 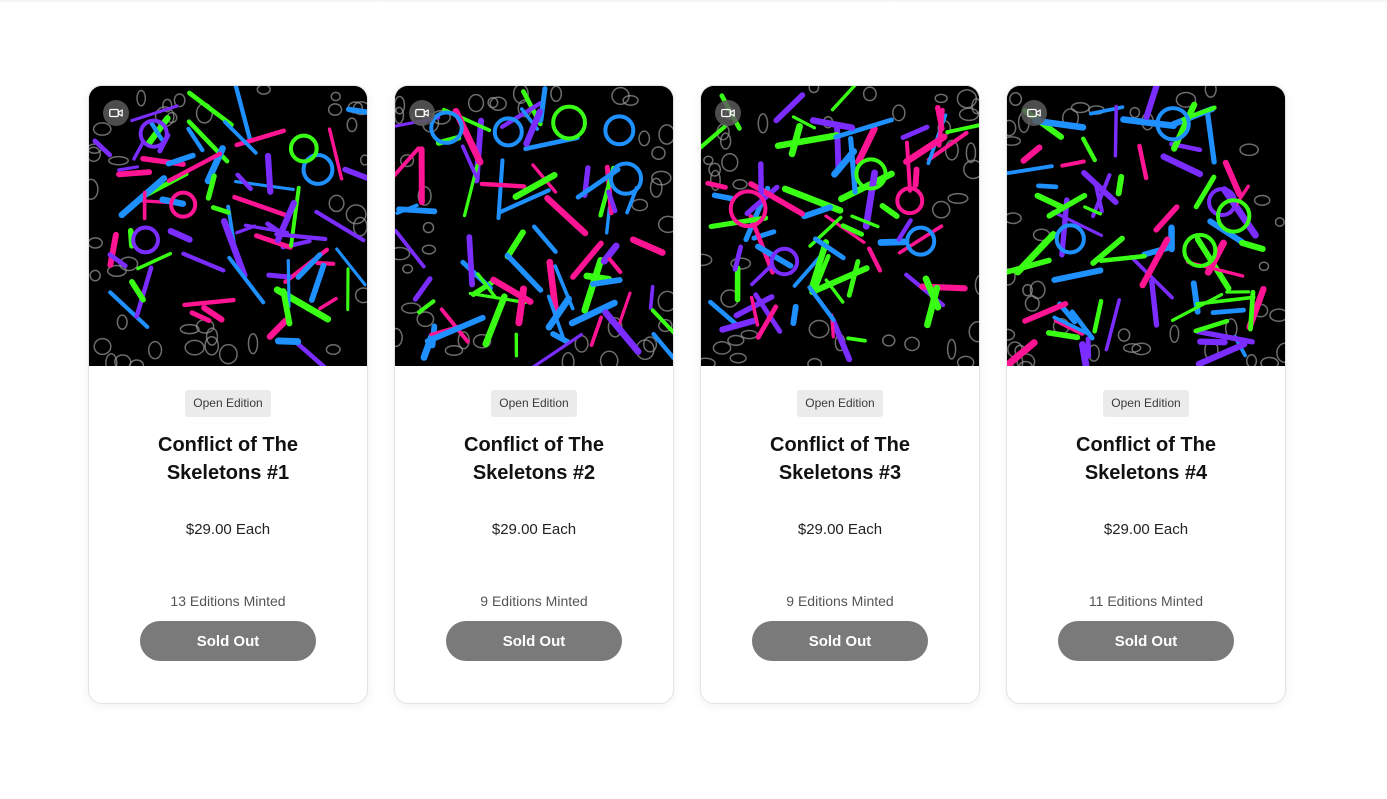 What do you see at coordinates (840, 459) in the screenshot?
I see `product-title: Conflict of The Skeletons #3` at bounding box center [840, 459].